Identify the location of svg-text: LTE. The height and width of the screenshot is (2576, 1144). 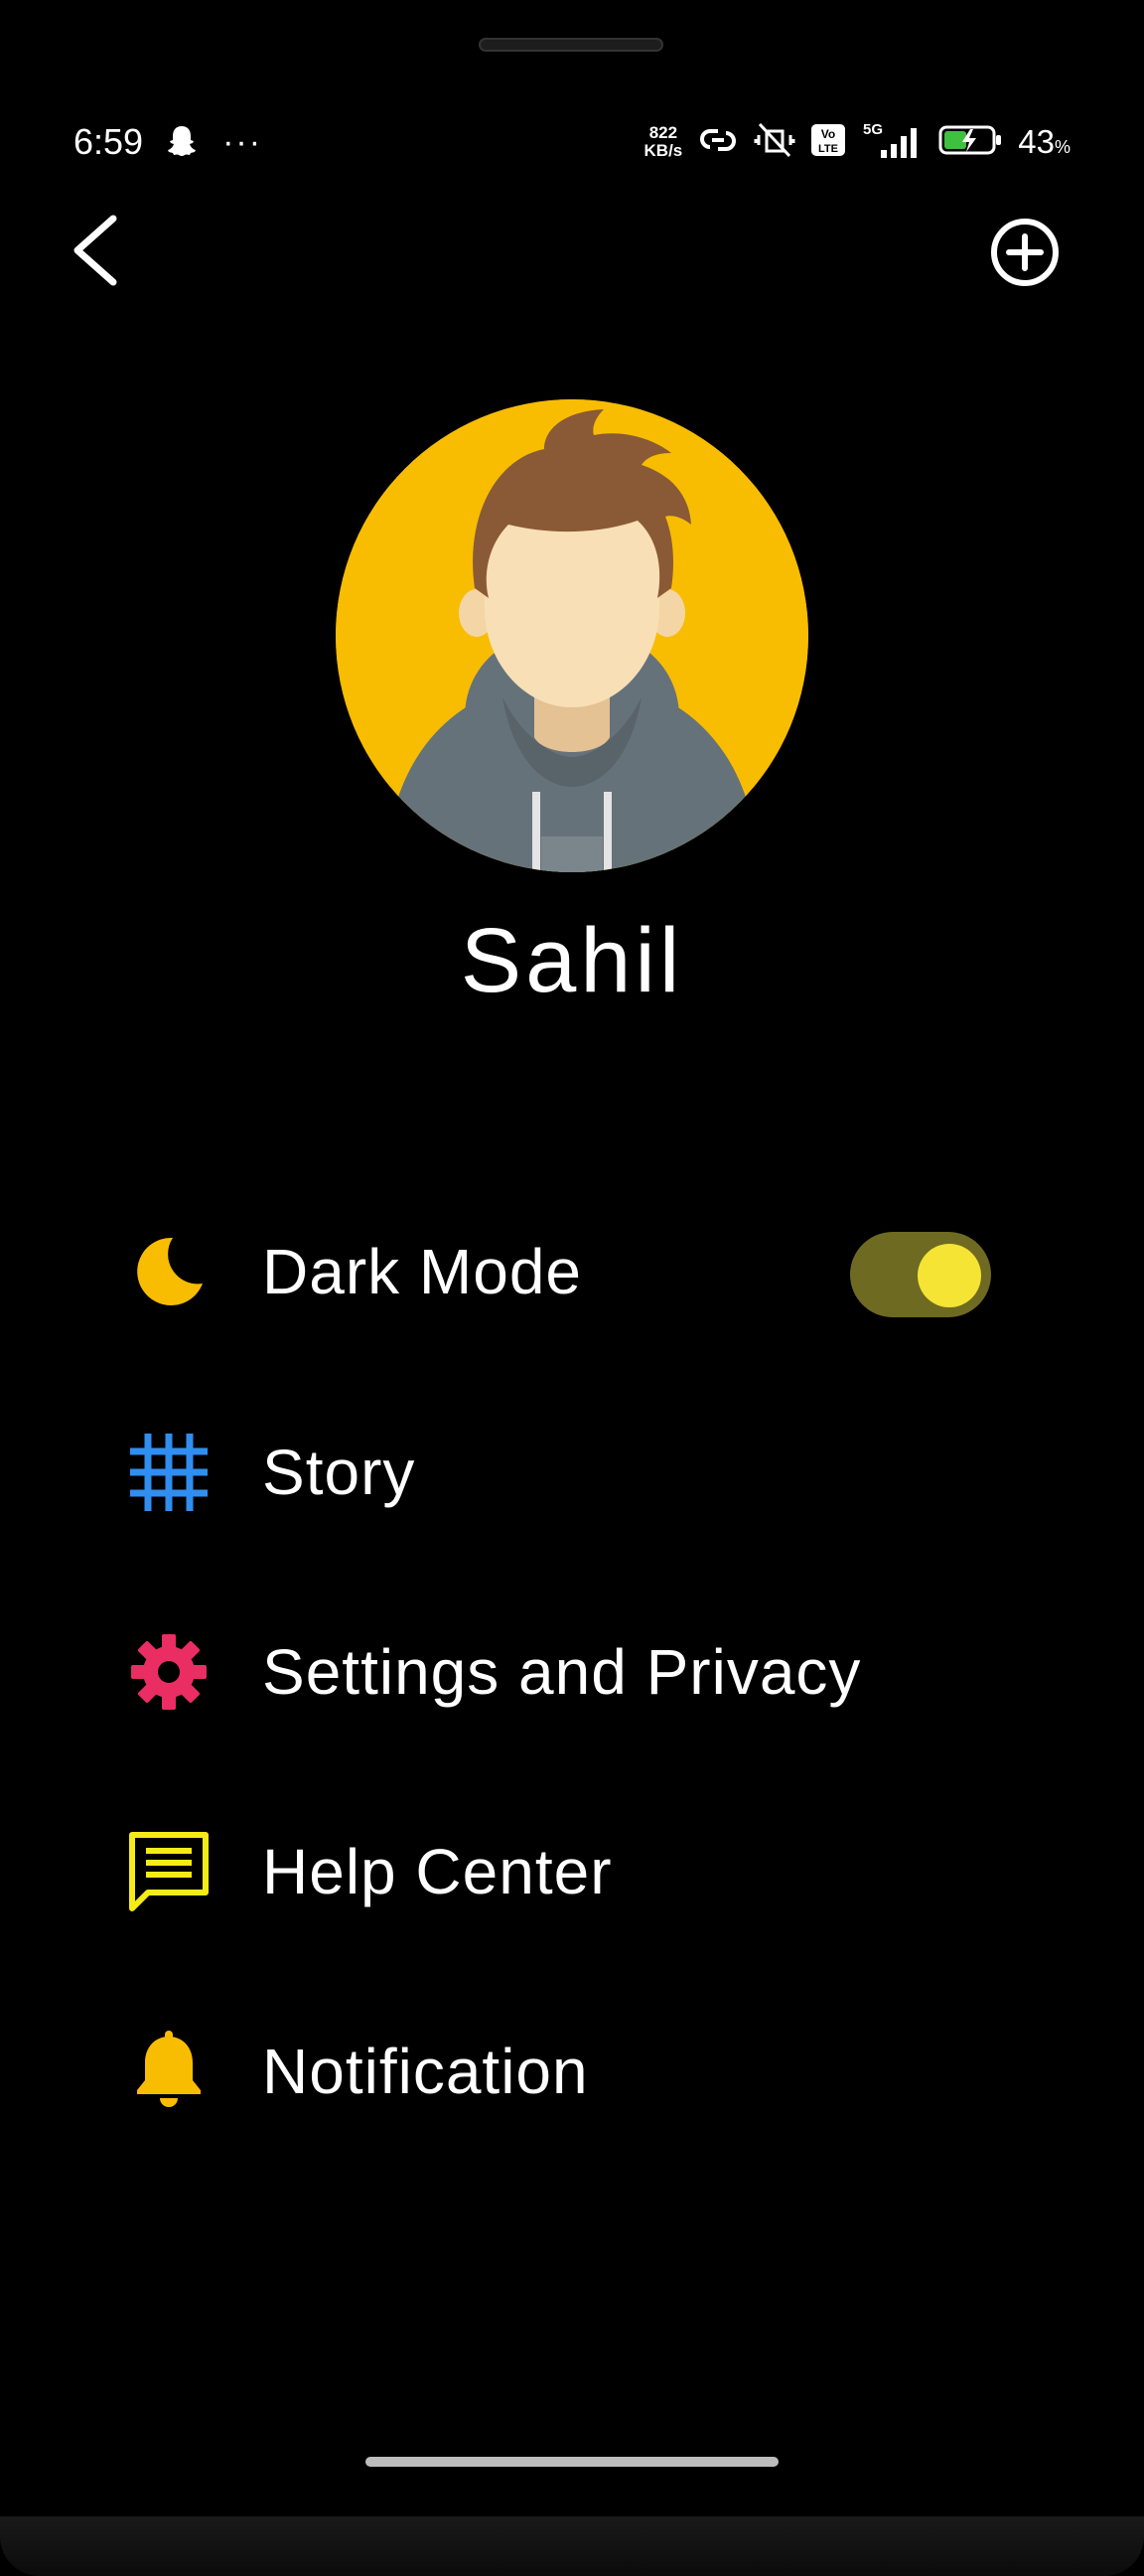
(828, 149).